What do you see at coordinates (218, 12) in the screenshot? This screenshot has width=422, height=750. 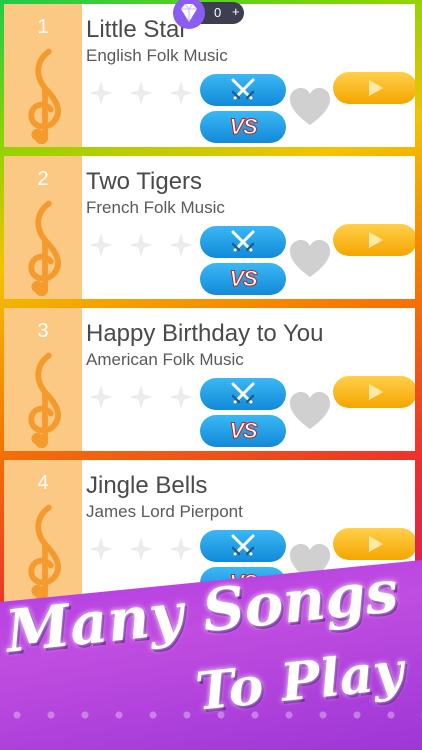 I see `gem-count: 0` at bounding box center [218, 12].